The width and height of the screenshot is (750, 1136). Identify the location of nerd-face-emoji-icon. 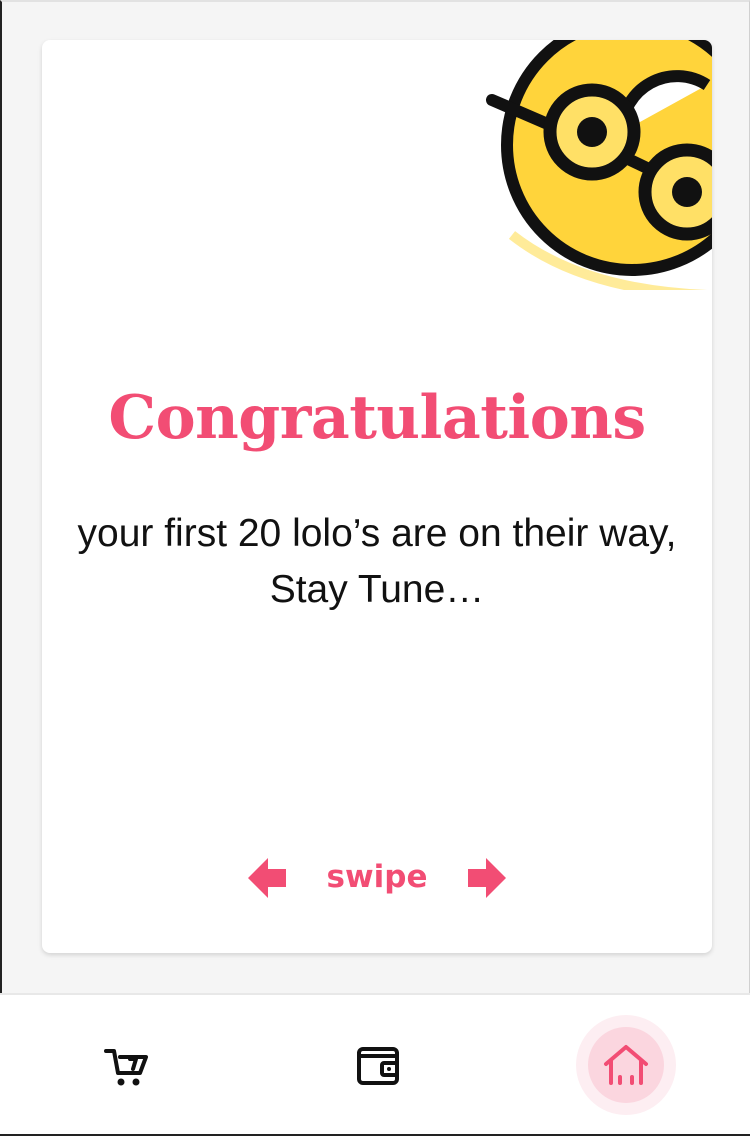
(599, 165).